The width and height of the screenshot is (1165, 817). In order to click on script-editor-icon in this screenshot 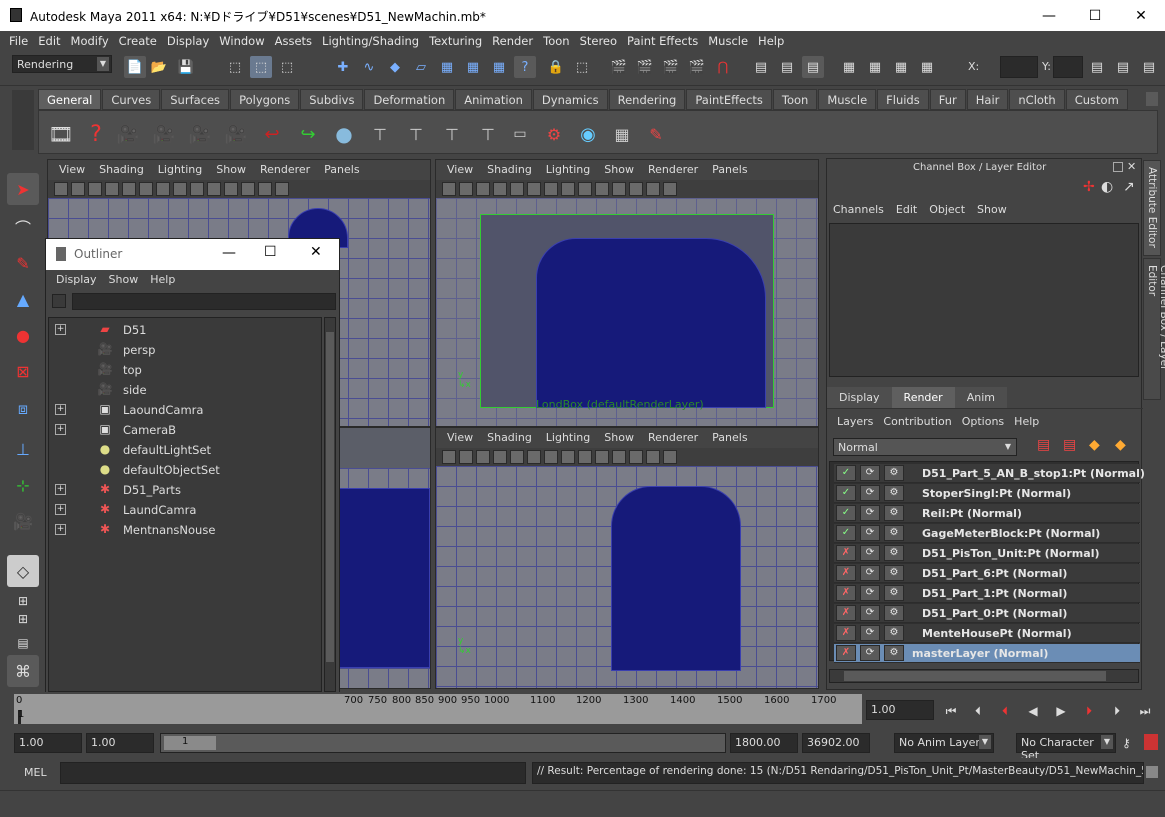, I will do `click(1152, 772)`.